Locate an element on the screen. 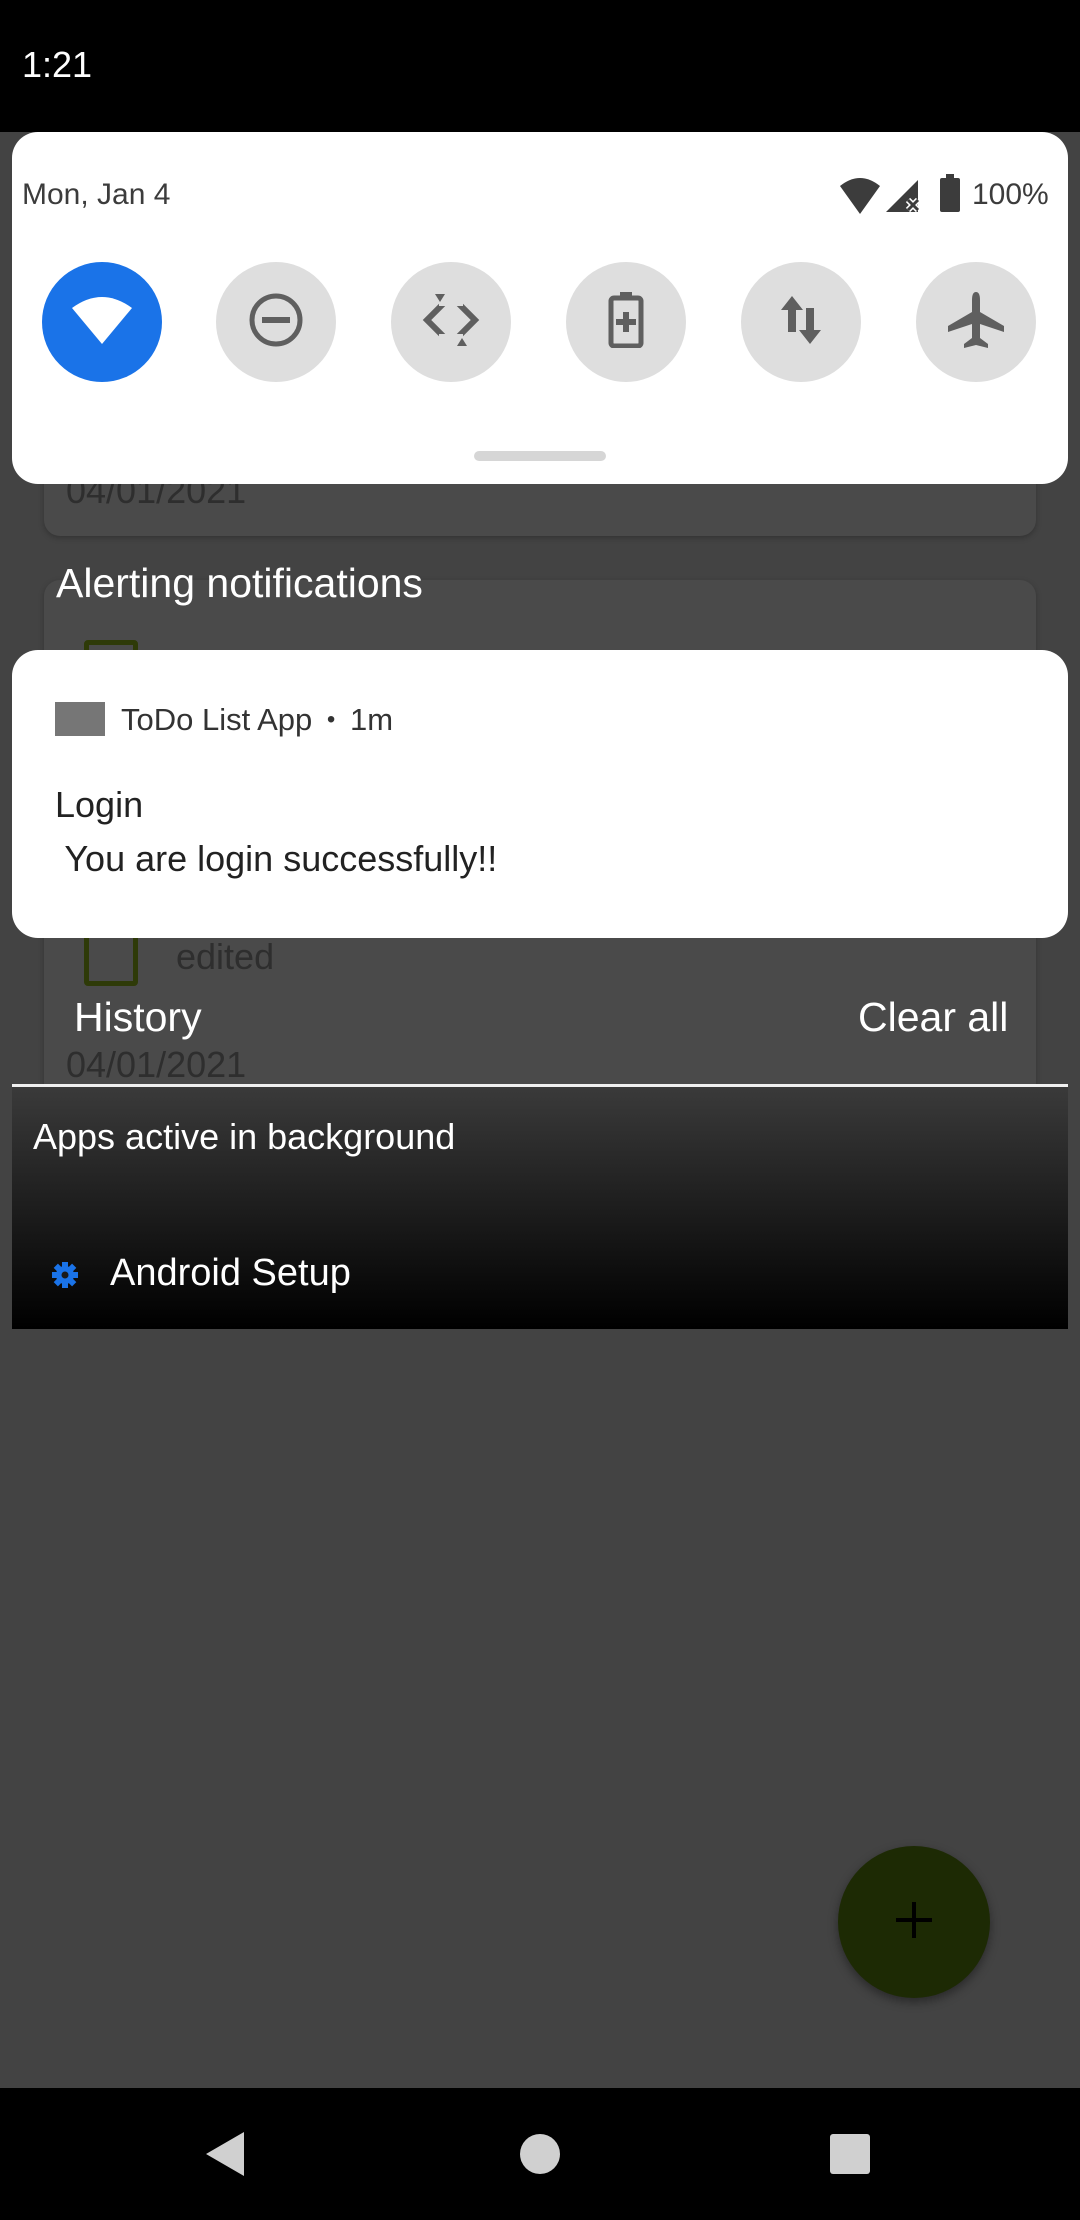 The height and width of the screenshot is (2220, 1080). notification-text: You are login successfully!! is located at coordinates (276, 858).